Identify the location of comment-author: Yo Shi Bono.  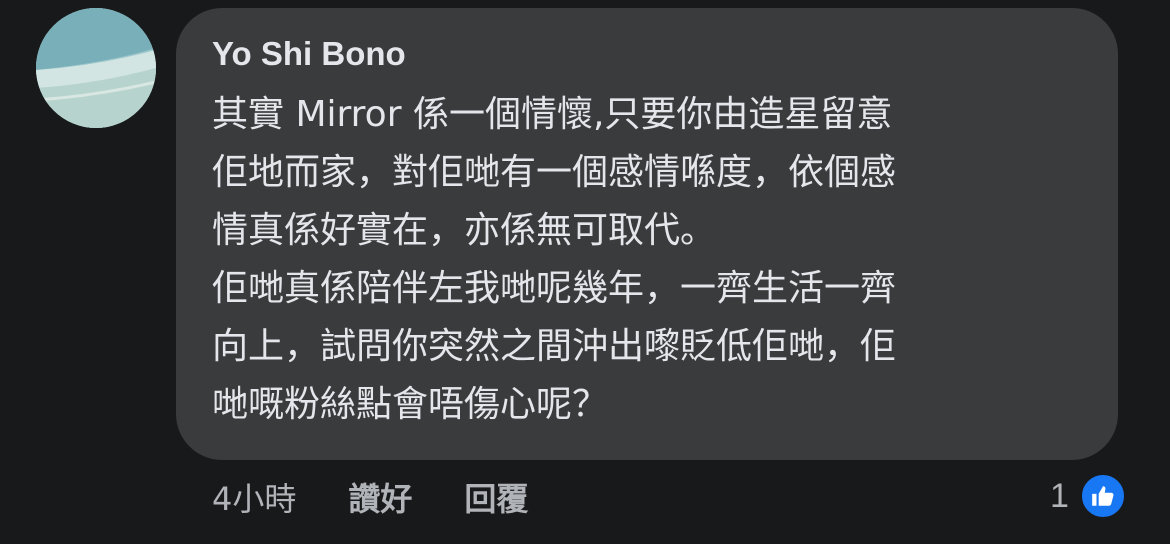
(647, 54).